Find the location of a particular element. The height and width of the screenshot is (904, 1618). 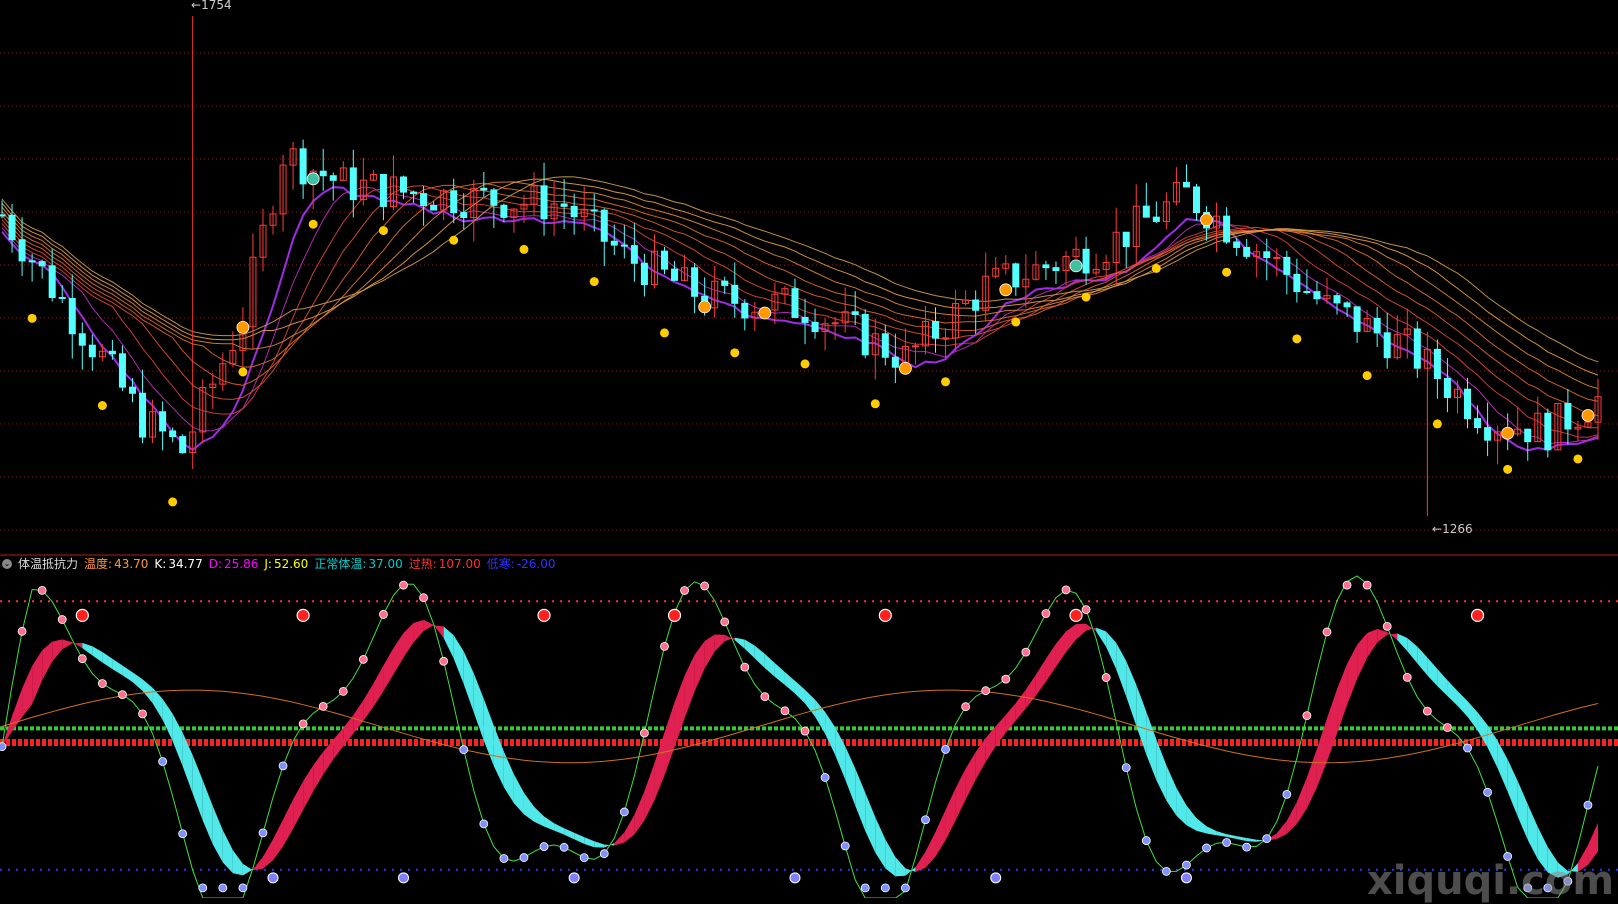

temperature-line is located at coordinates (800, 726).